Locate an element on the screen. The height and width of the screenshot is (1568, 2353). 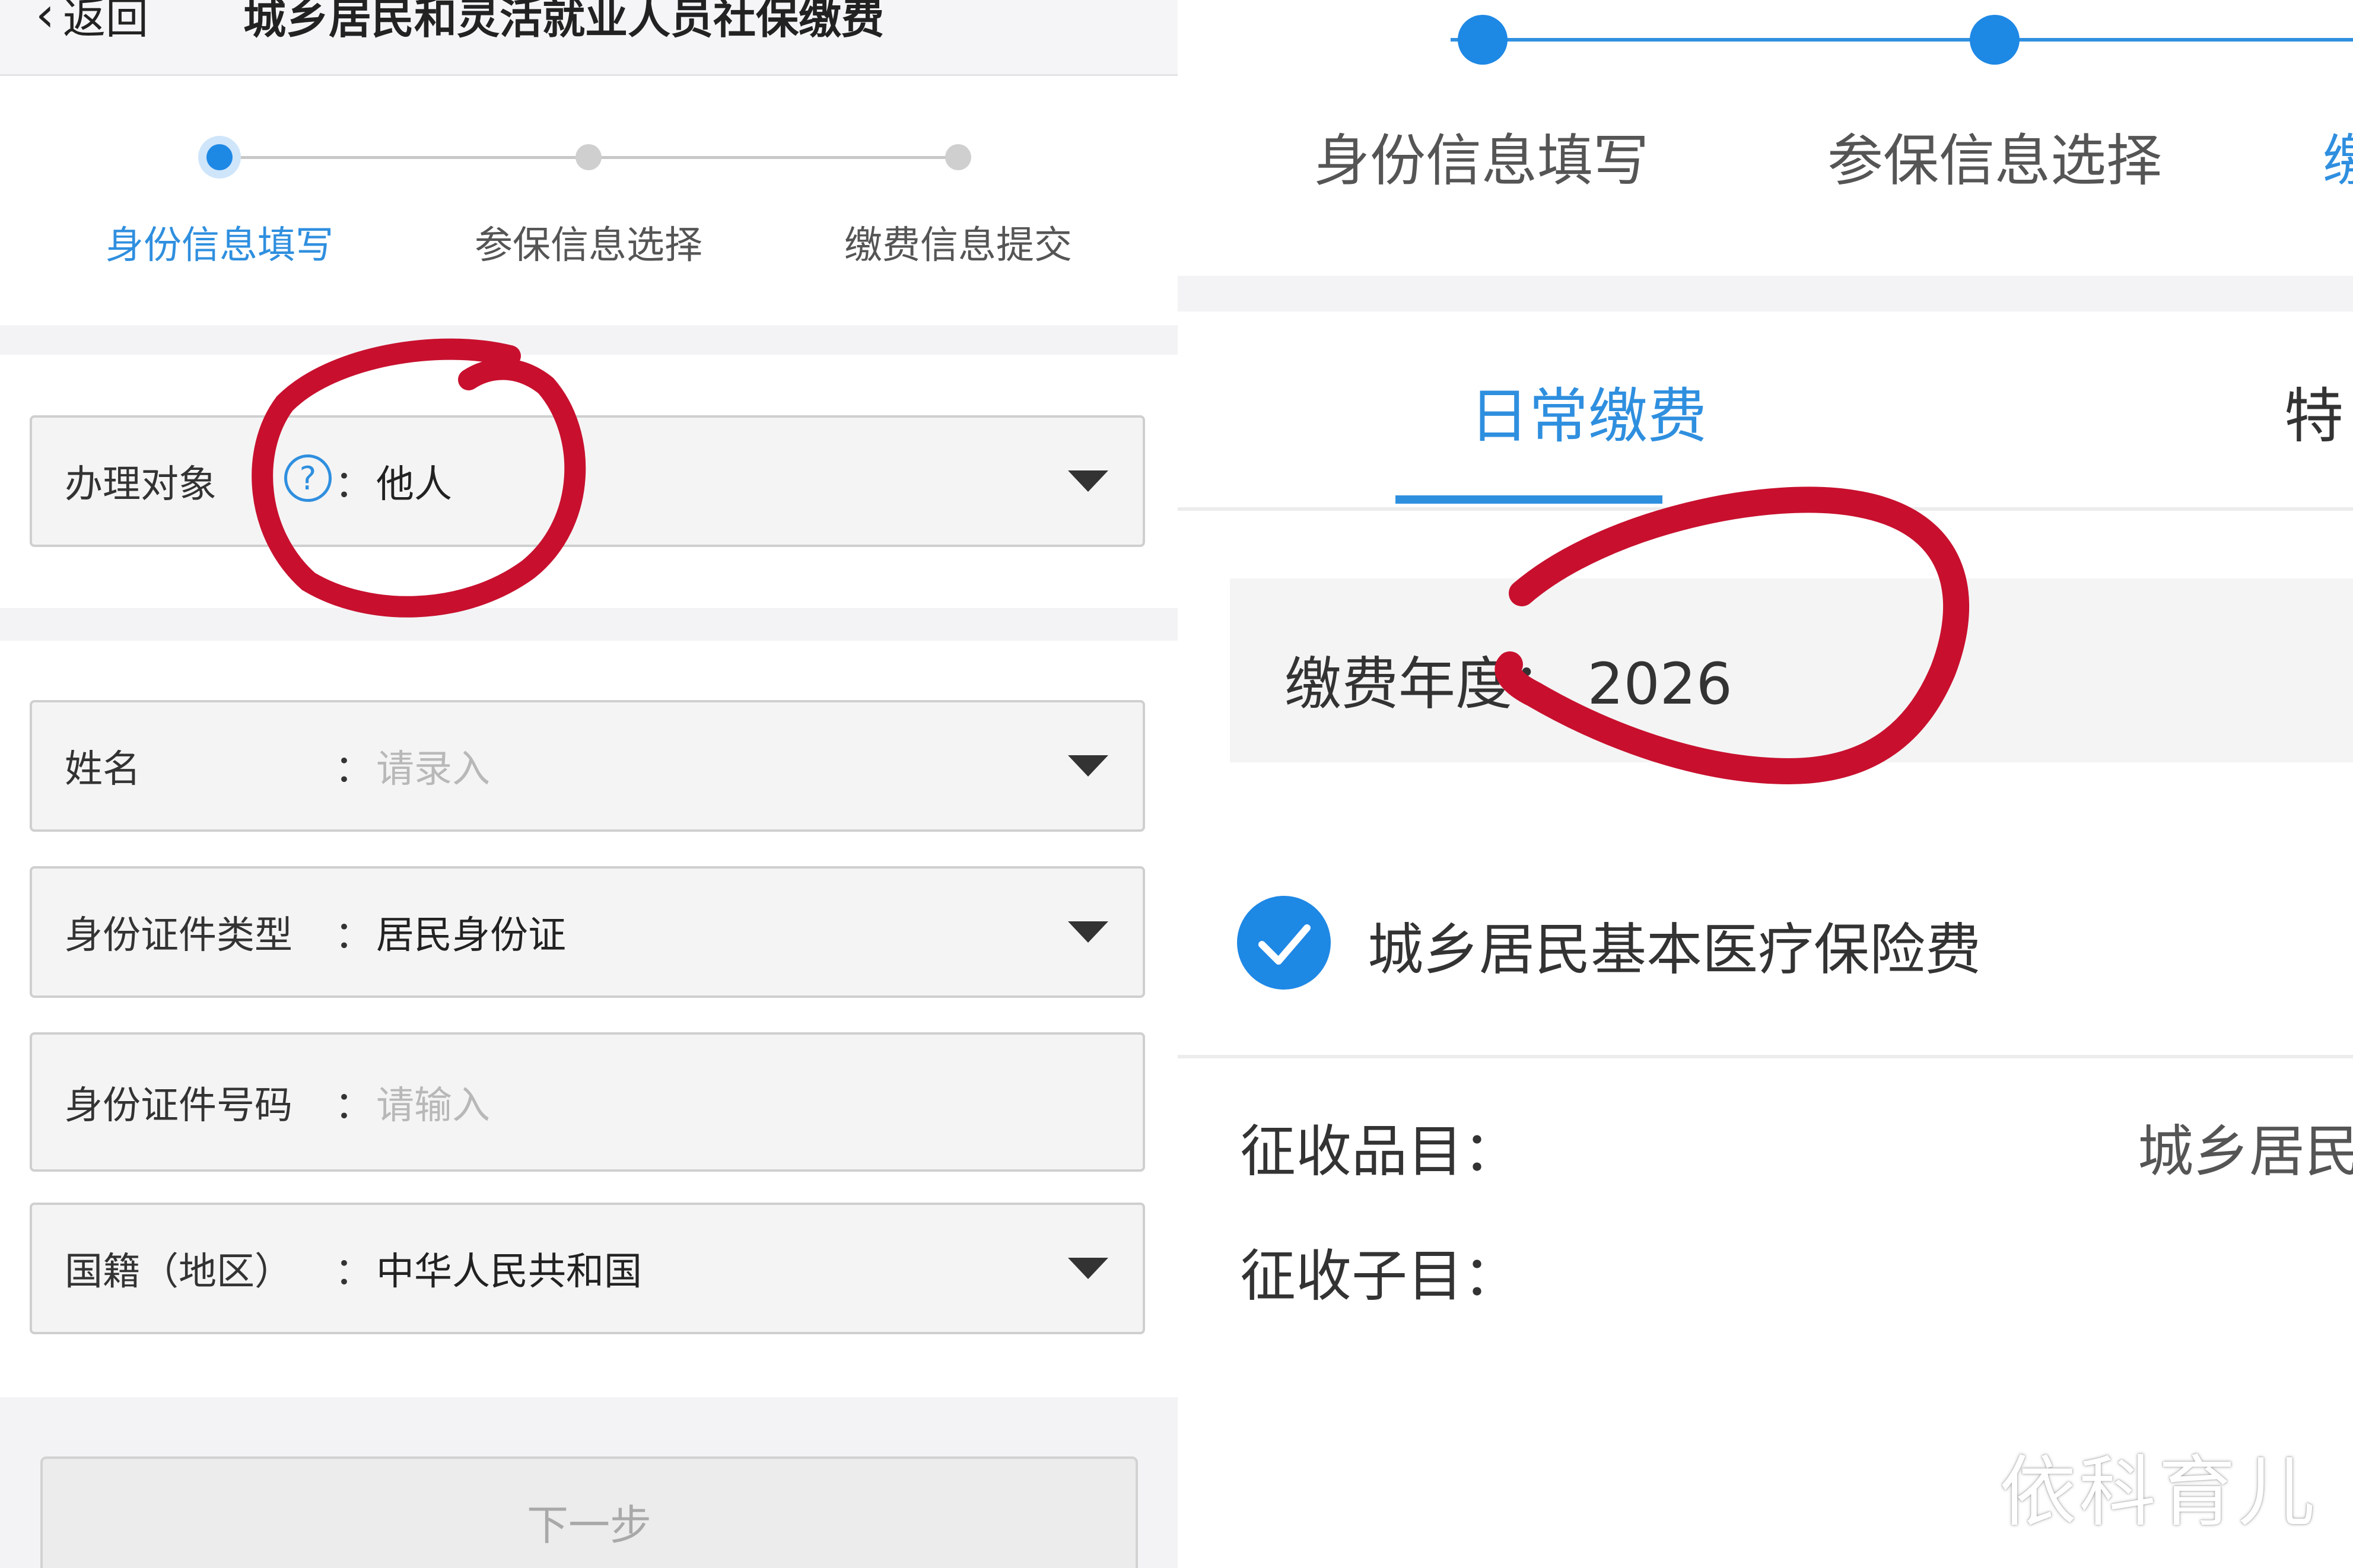
id-type-colon: ： is located at coordinates (354, 936).